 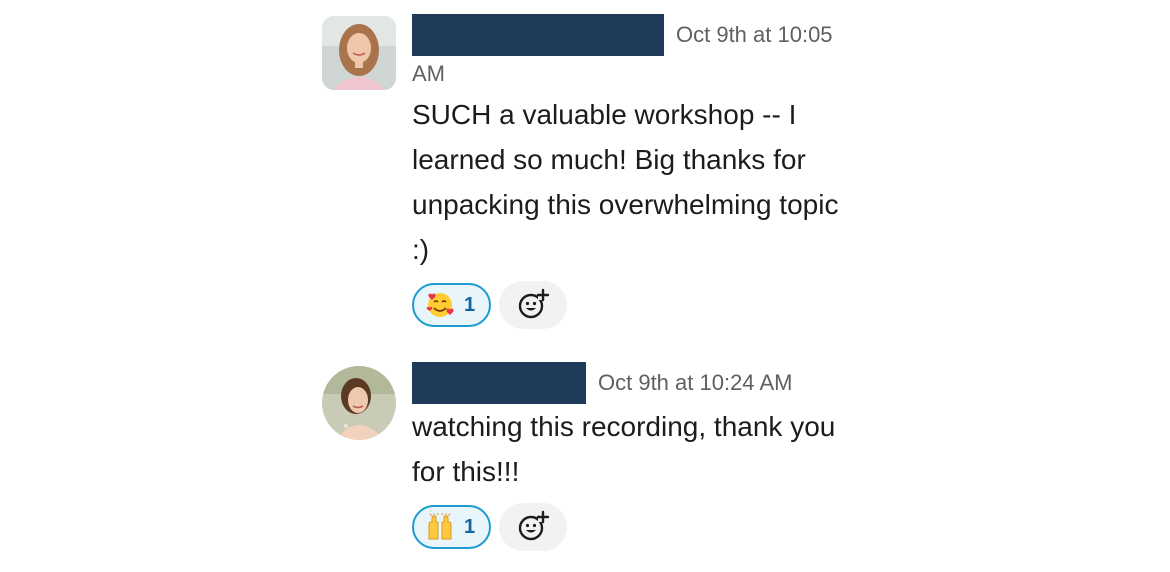 What do you see at coordinates (695, 382) in the screenshot?
I see `timestamp: Oct 9th at 10:24 AM` at bounding box center [695, 382].